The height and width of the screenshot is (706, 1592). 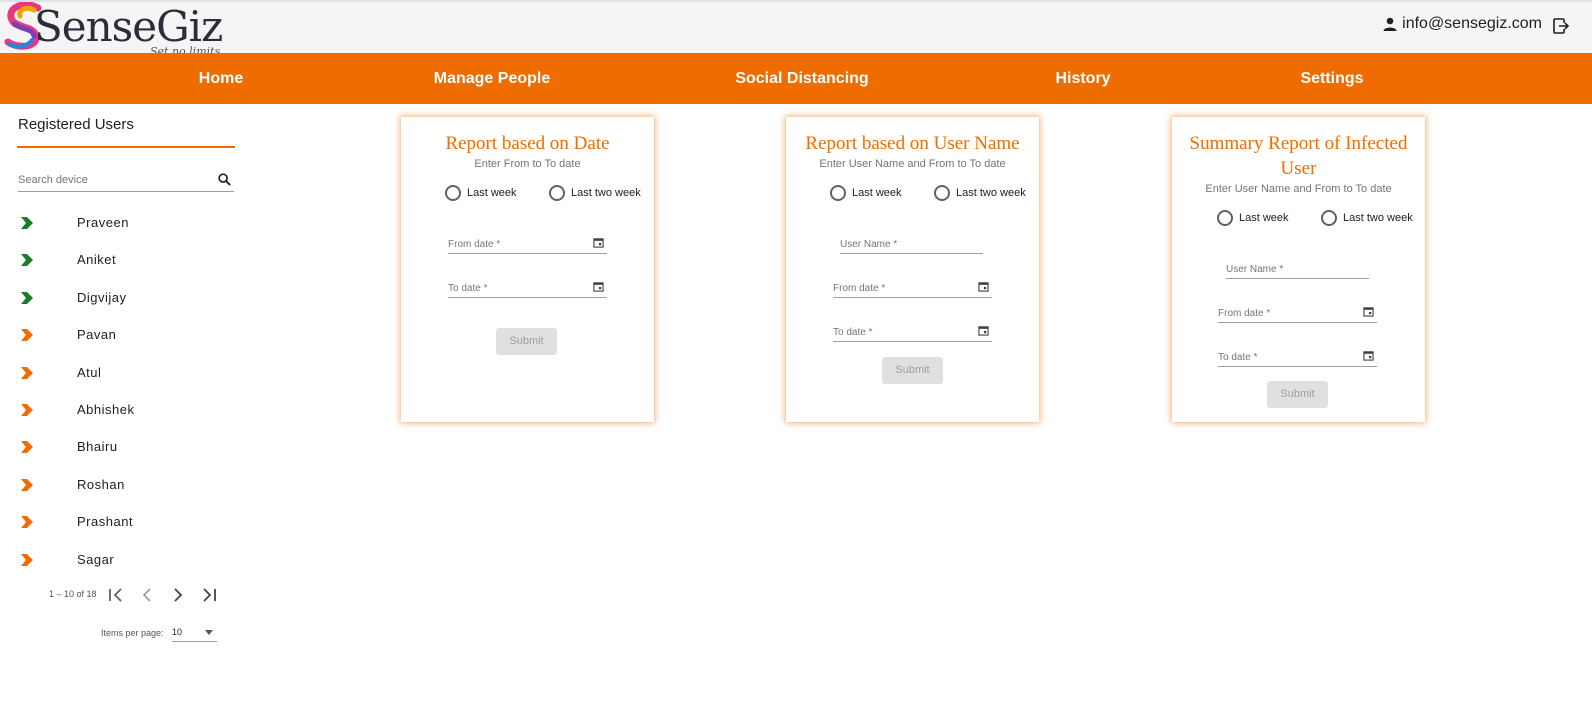 I want to click on prev-page-icon, so click(x=147, y=595).